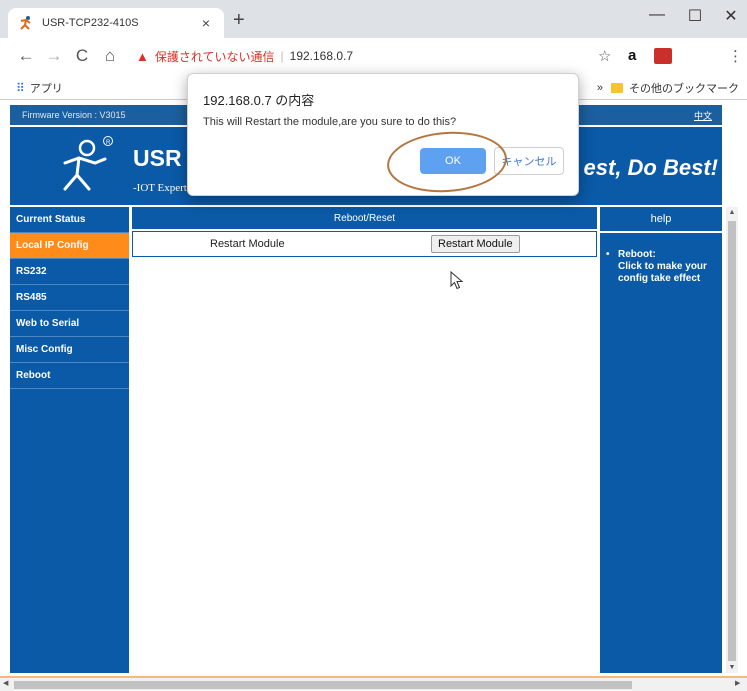 Image resolution: width=747 pixels, height=691 pixels. Describe the element at coordinates (604, 56) in the screenshot. I see `bookmark-star-icon: ☆` at that location.